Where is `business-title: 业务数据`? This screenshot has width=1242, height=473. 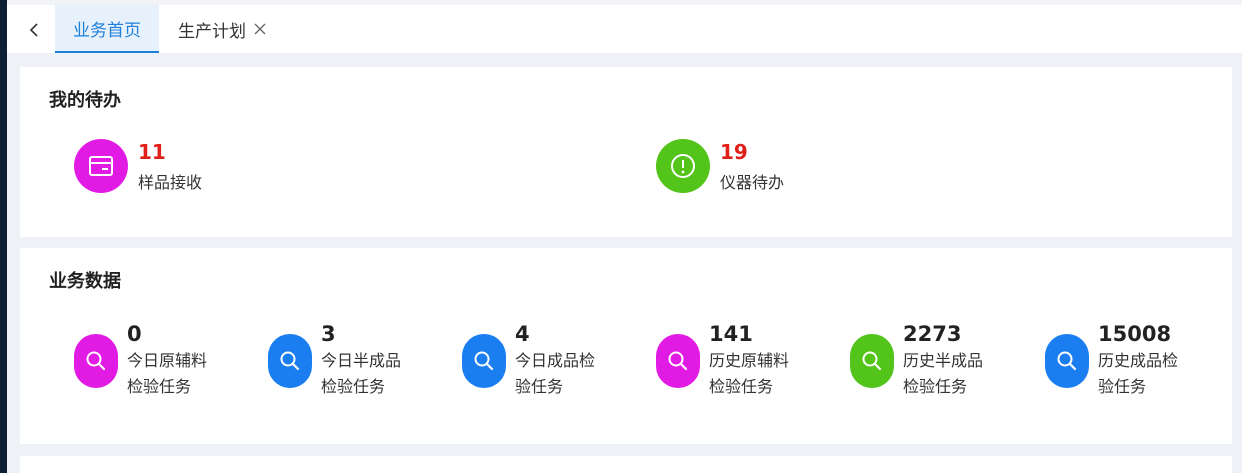
business-title: 业务数据 is located at coordinates (85, 281).